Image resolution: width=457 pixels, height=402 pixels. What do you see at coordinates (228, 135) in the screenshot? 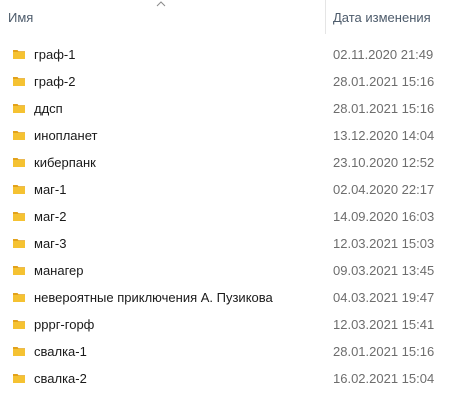
I see `file-row-4: инопланет 13.12.2020 14:04` at bounding box center [228, 135].